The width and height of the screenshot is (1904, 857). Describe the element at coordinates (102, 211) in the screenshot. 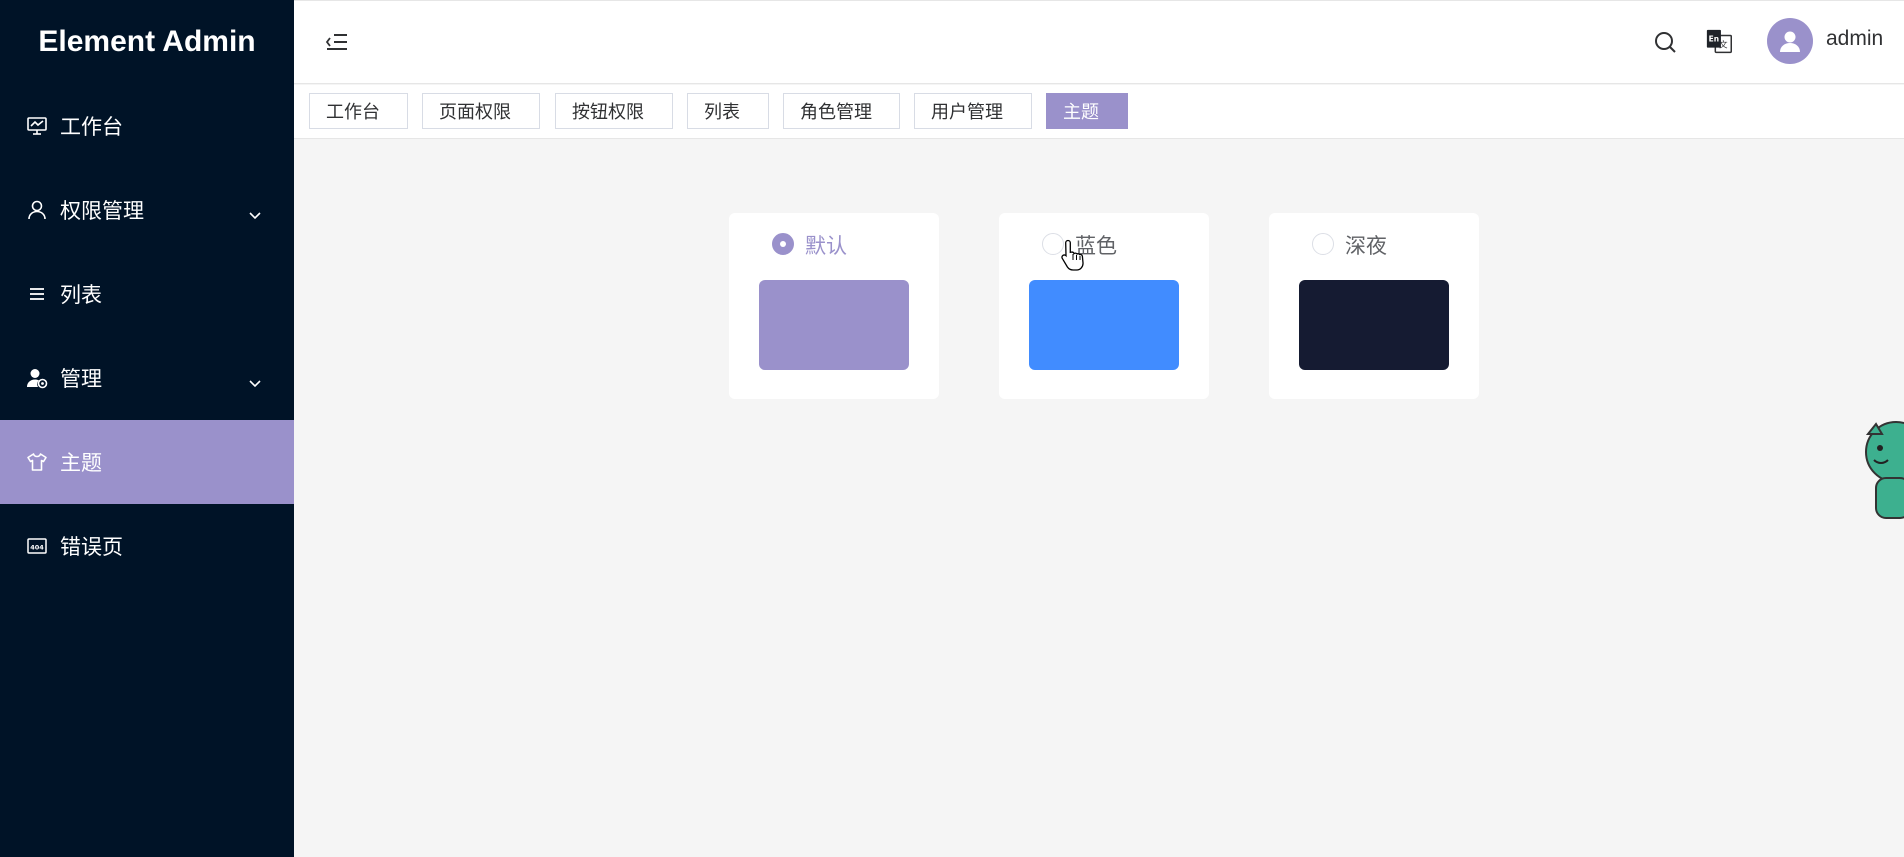

I see `sidebar-item-label: 权限管理` at that location.